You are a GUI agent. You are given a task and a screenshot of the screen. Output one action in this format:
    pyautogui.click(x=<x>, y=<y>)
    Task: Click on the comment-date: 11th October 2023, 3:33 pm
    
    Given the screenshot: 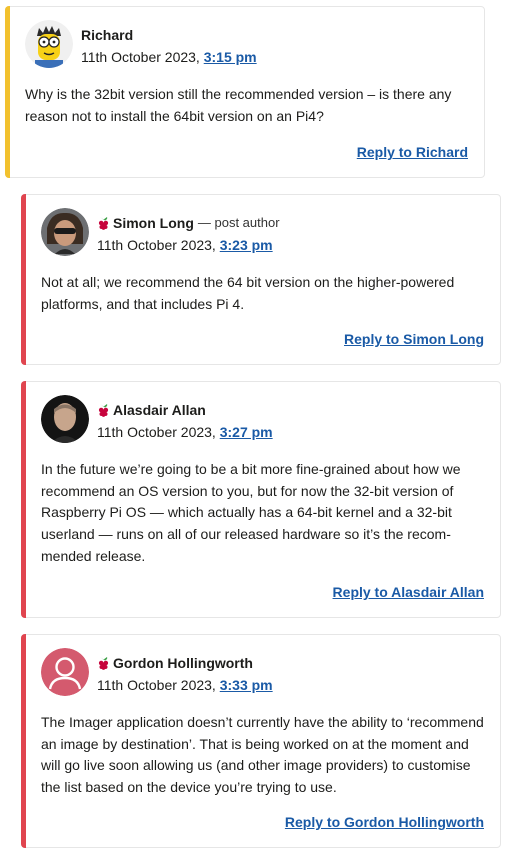 What is the action you would take?
    pyautogui.click(x=185, y=685)
    